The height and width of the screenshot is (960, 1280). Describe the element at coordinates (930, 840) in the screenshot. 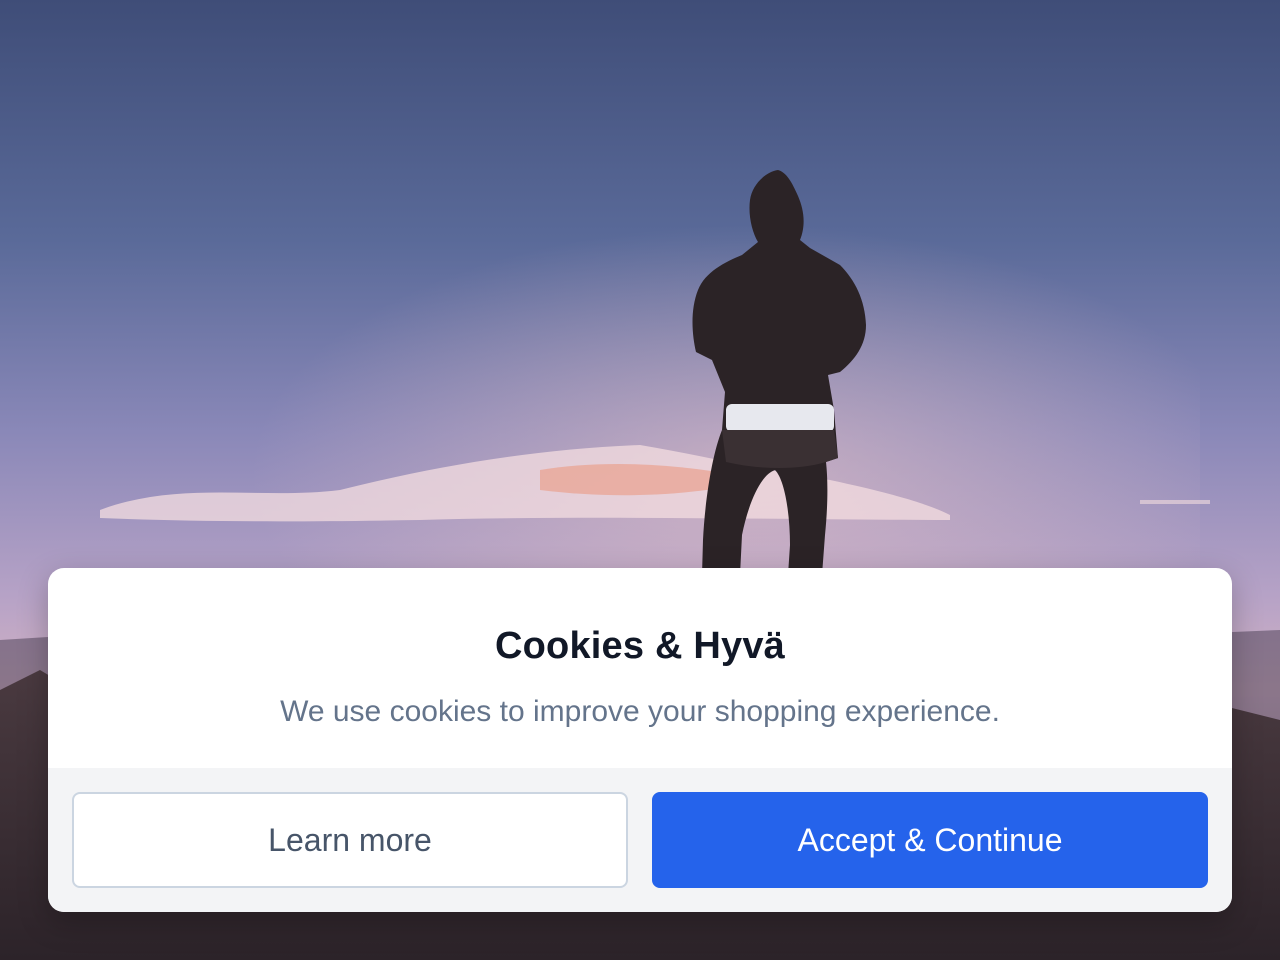

I see `accept-continue-button: Accept & Continue` at that location.